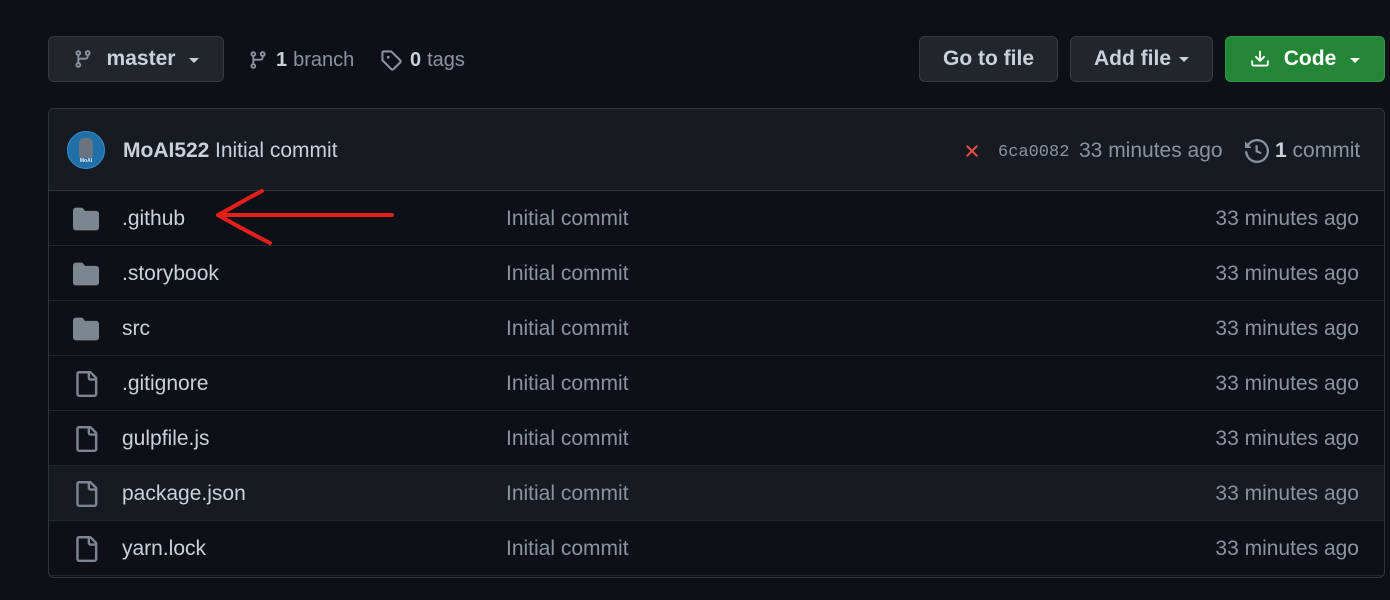 The height and width of the screenshot is (600, 1390). Describe the element at coordinates (184, 494) in the screenshot. I see `file-name-link: package.json` at that location.